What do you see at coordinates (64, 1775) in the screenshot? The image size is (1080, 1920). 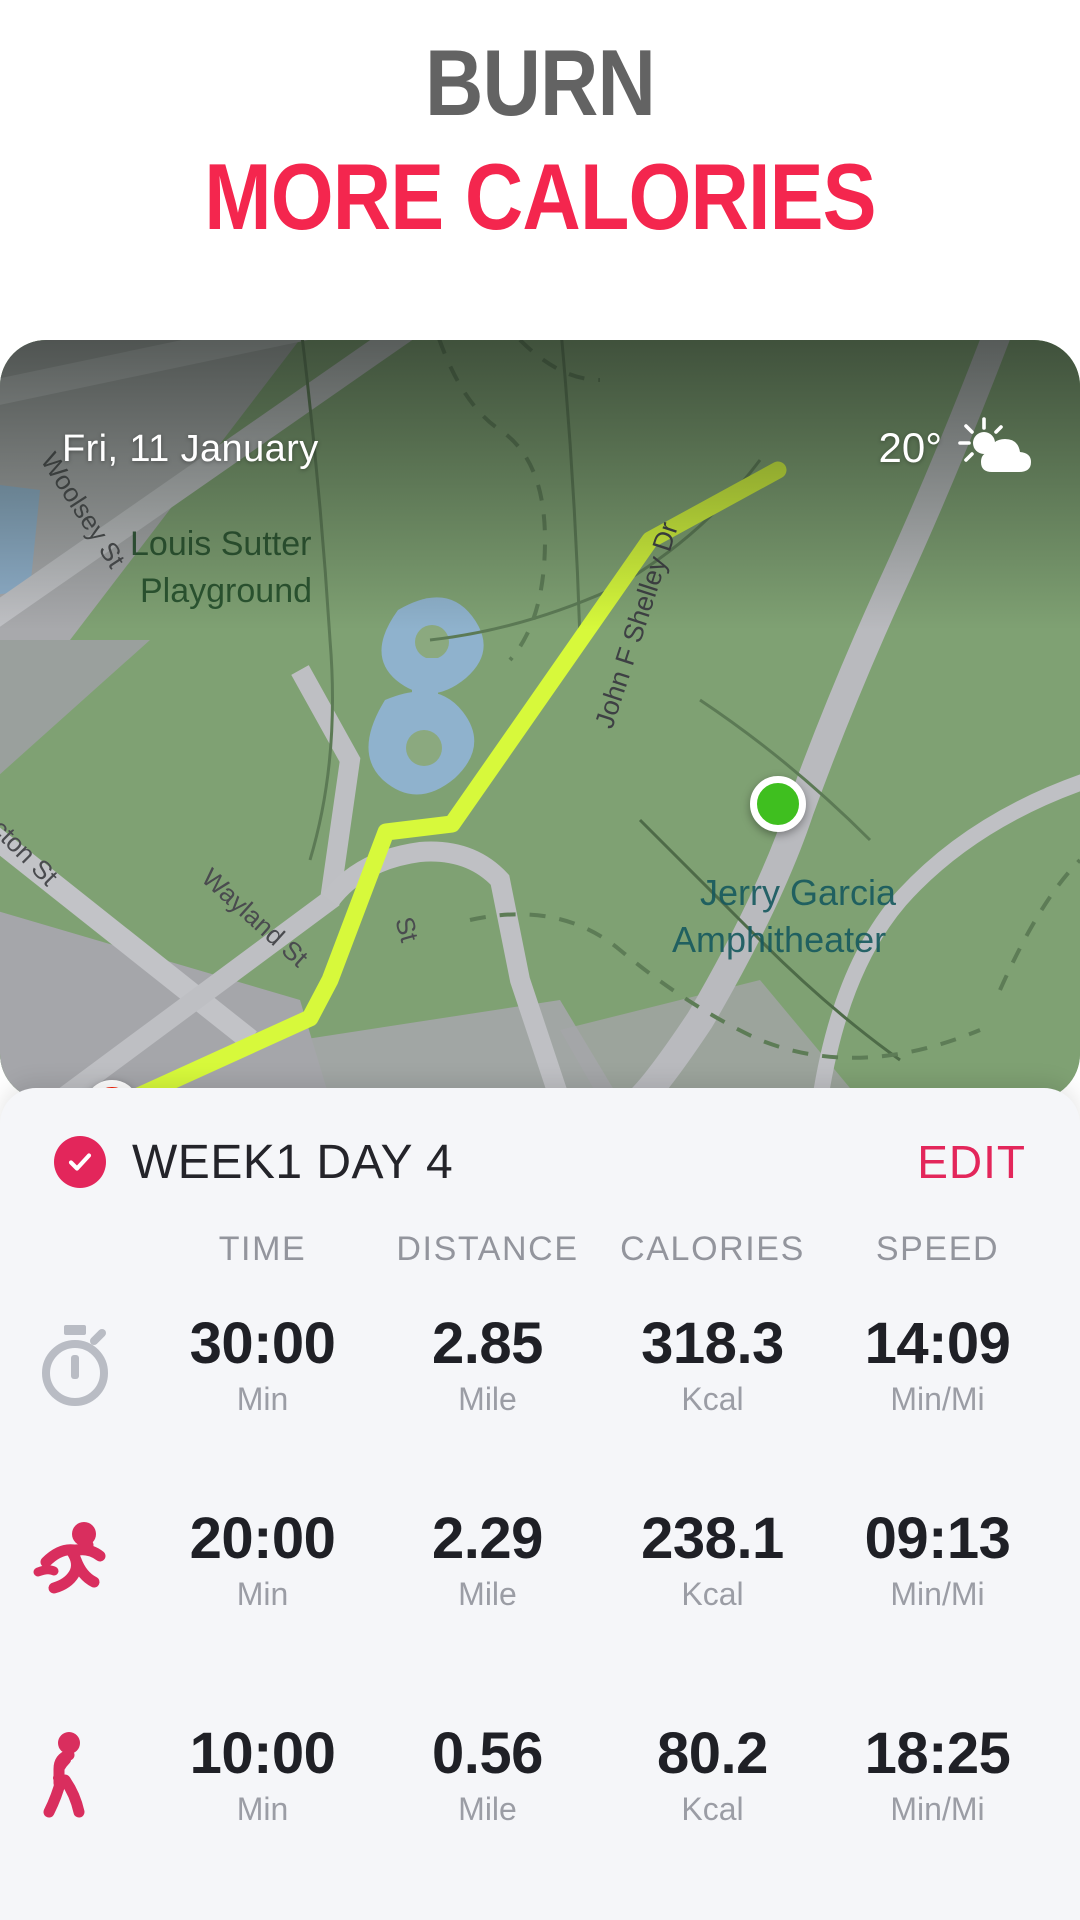 I see `walking-person-glyph` at bounding box center [64, 1775].